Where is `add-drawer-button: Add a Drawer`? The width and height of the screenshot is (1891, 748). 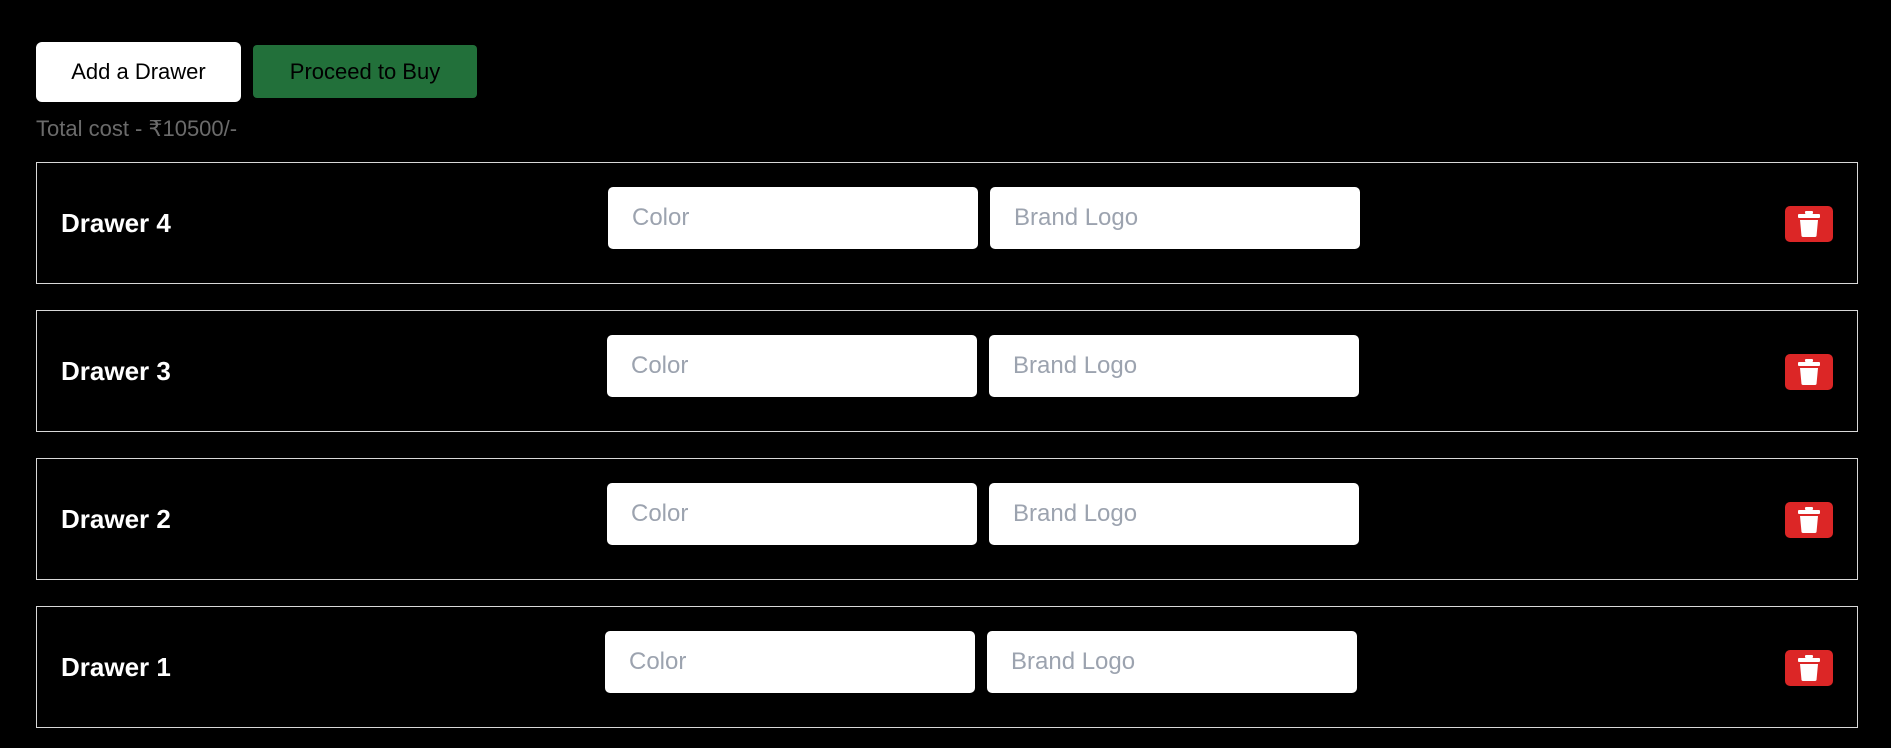 add-drawer-button: Add a Drawer is located at coordinates (138, 72).